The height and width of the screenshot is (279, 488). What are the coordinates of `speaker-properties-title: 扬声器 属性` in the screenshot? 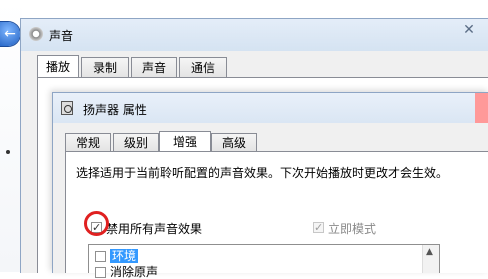 It's located at (115, 110).